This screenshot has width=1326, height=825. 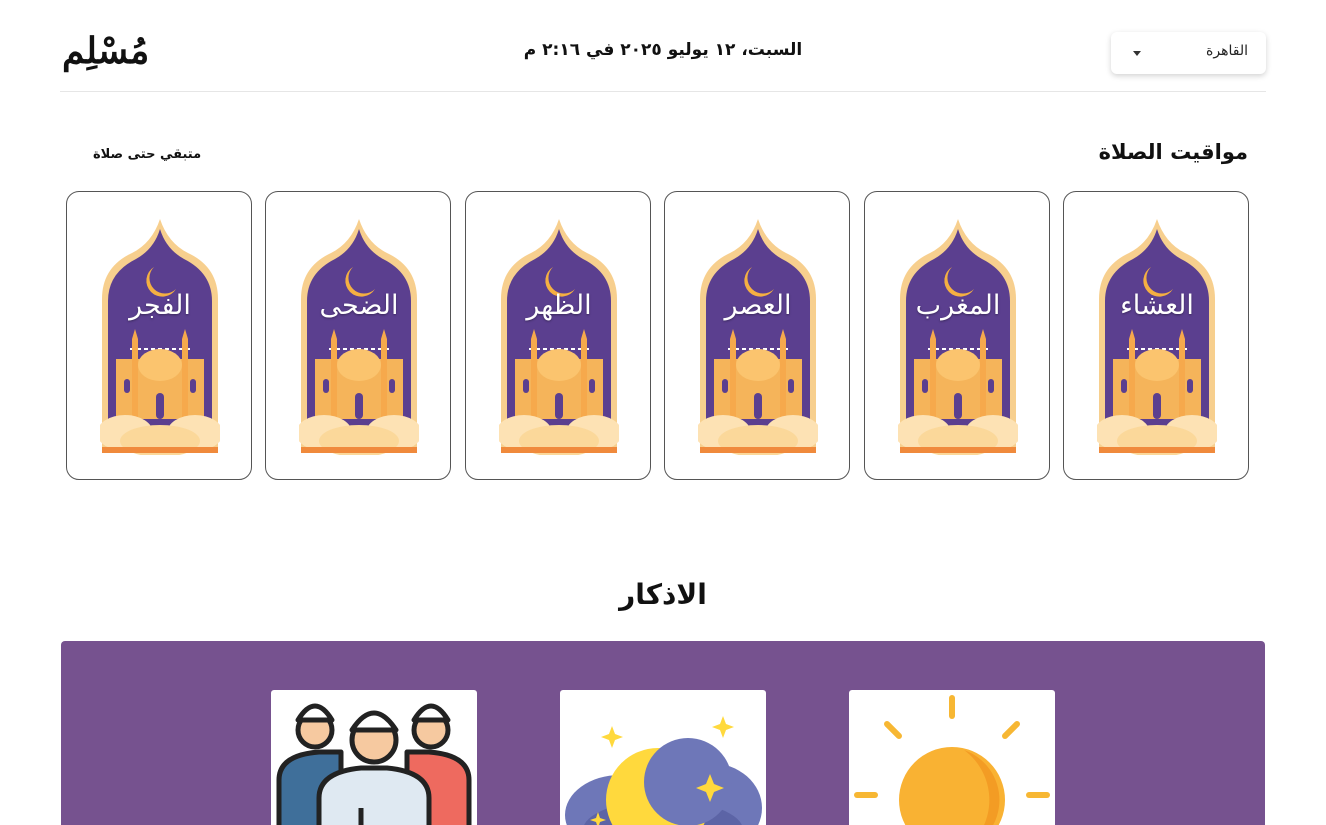 What do you see at coordinates (359, 305) in the screenshot?
I see `prayer-name: الضحى` at bounding box center [359, 305].